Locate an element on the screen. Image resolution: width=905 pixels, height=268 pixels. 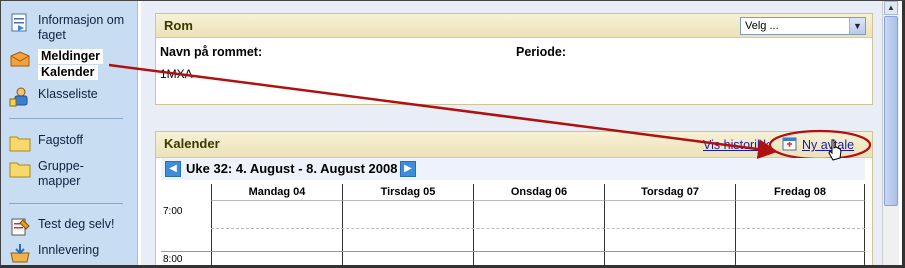
sidebar-item-label: Innlevering is located at coordinates (69, 250).